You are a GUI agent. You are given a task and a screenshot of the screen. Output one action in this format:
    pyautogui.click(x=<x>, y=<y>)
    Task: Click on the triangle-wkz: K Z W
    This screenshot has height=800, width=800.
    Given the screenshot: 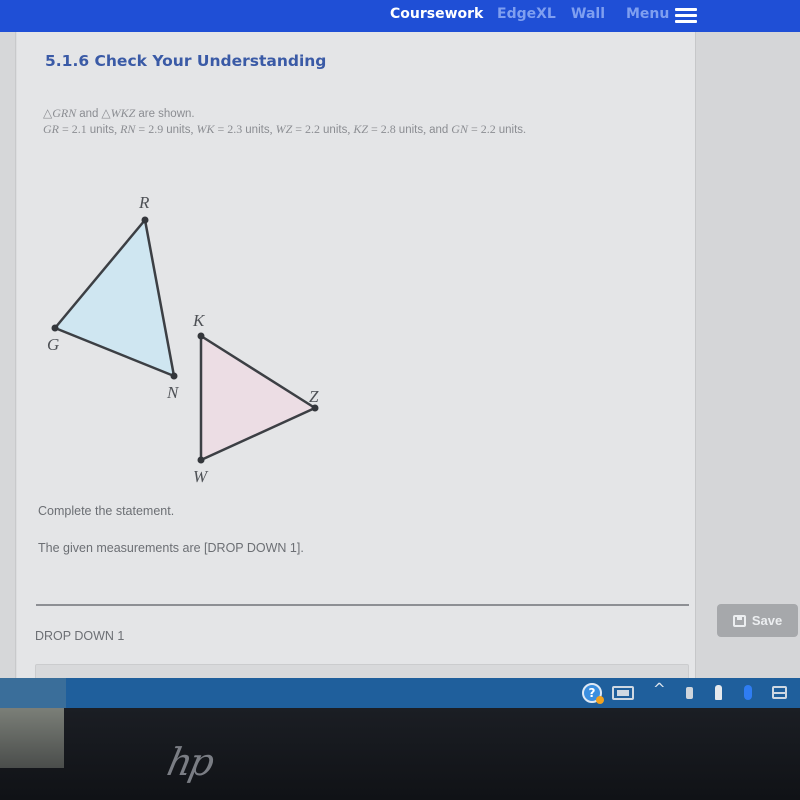 What is the action you would take?
    pyautogui.click(x=255, y=398)
    